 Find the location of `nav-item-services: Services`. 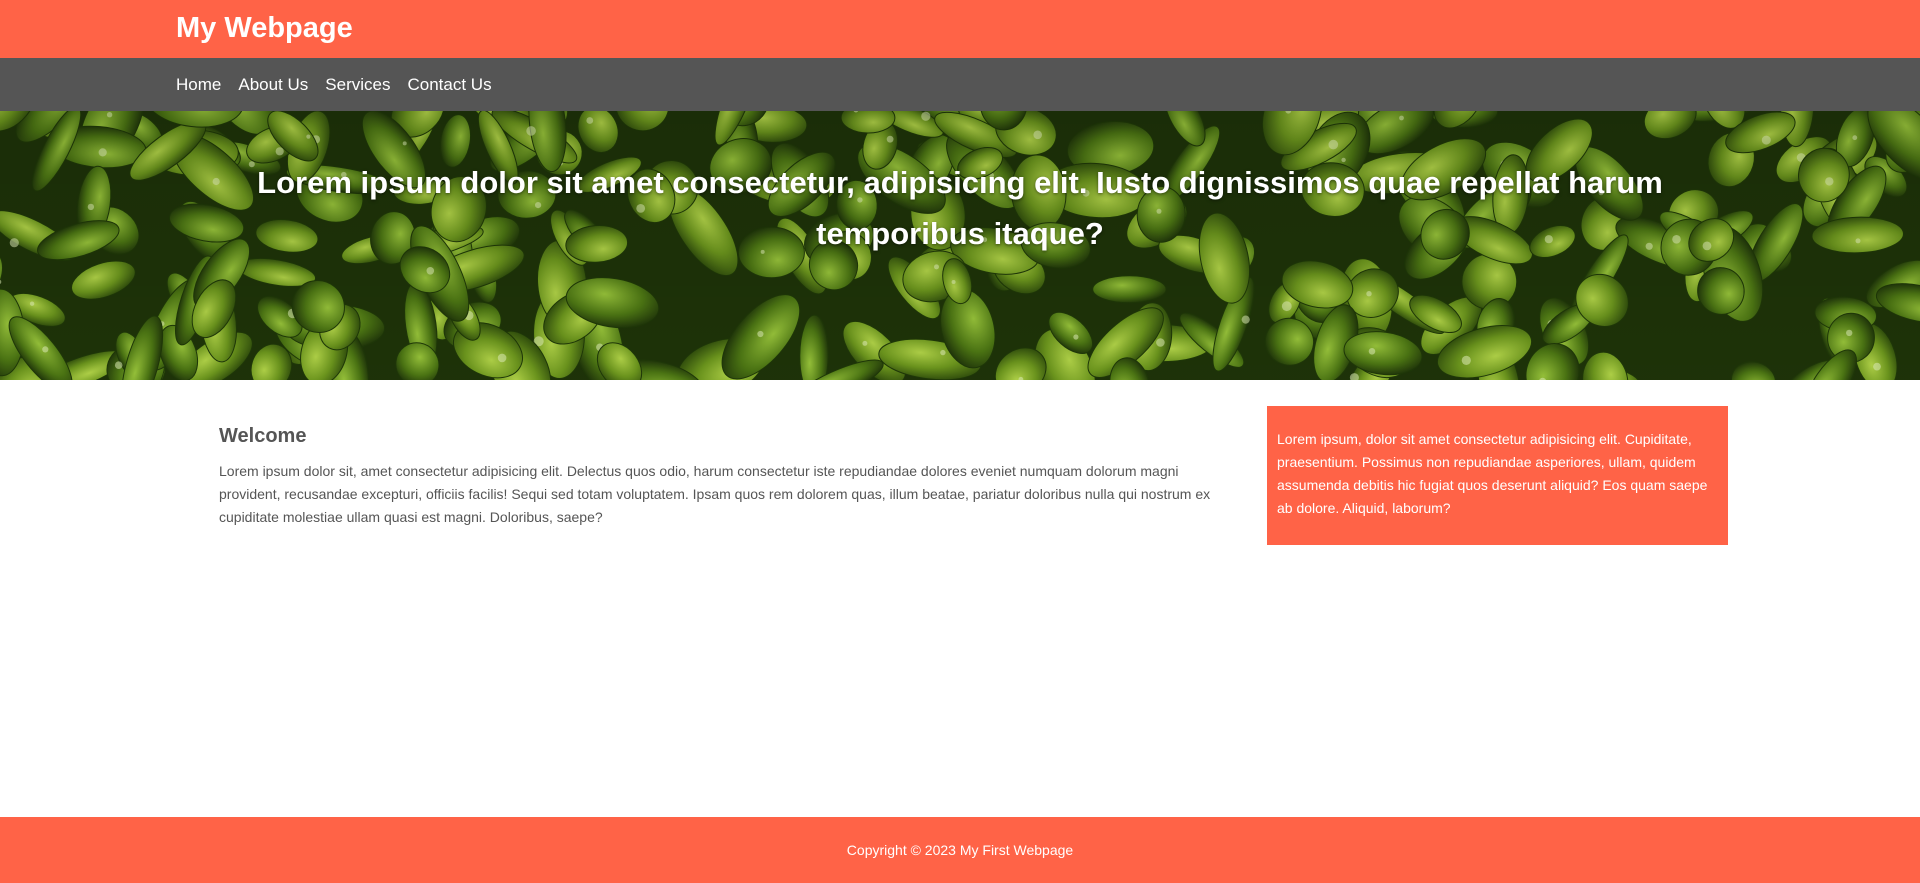

nav-item-services: Services is located at coordinates (357, 85).